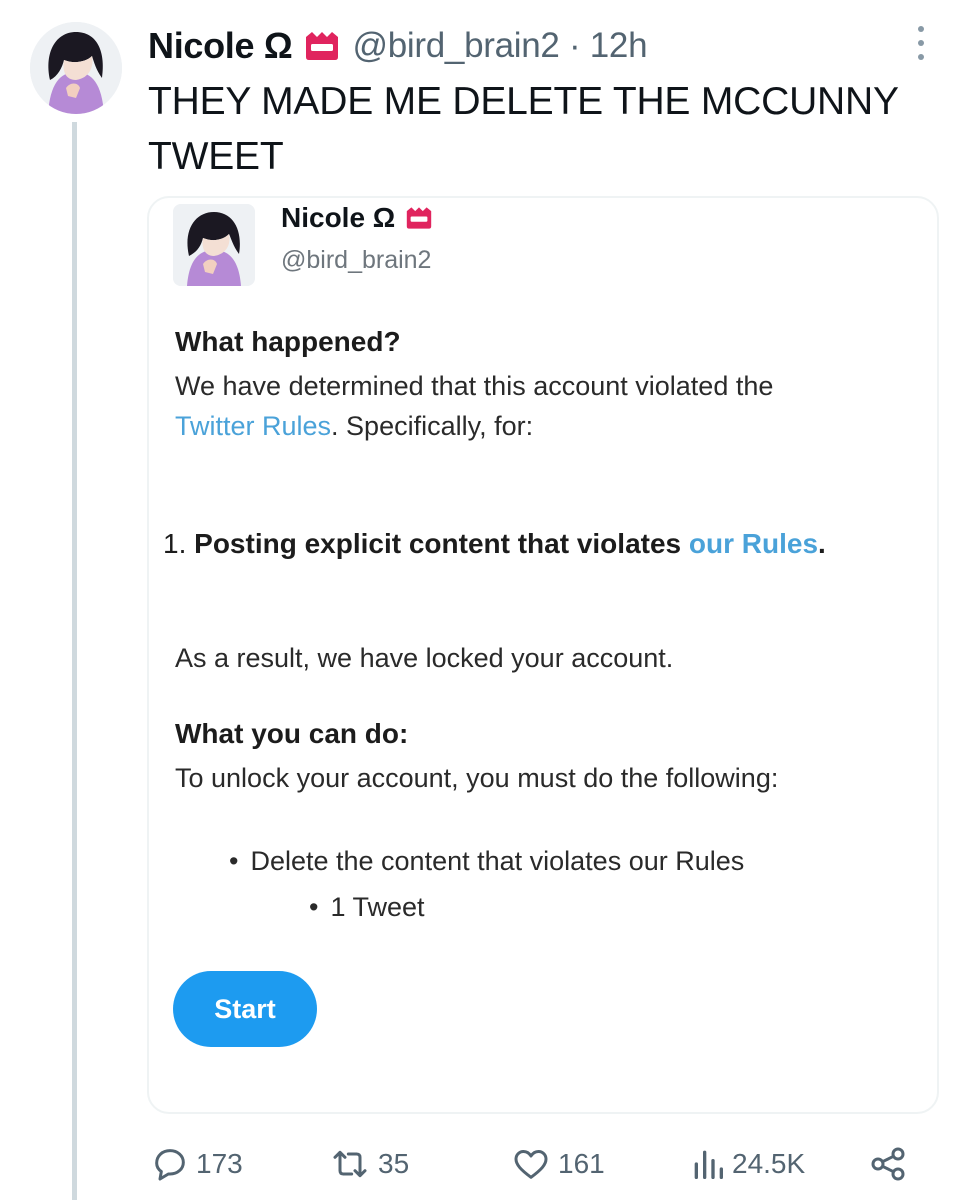 This screenshot has height=1200, width=968. I want to click on action-bar: 173 35 161 24.5K, so click(484, 1164).